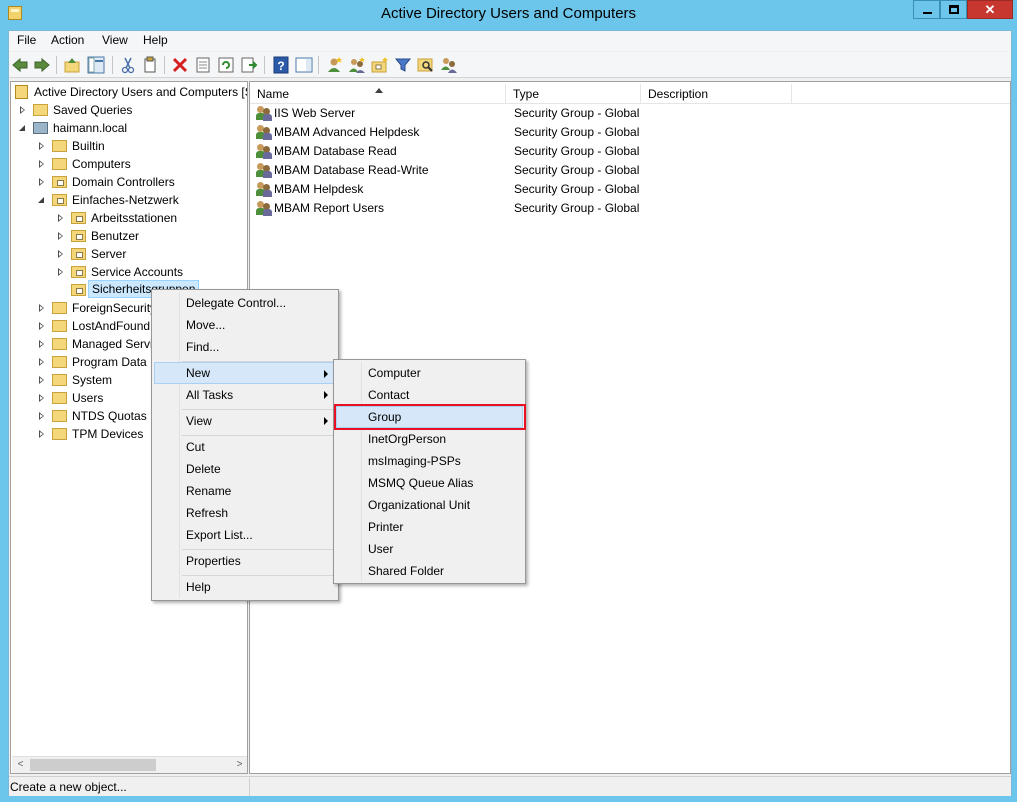 The height and width of the screenshot is (802, 1017). Describe the element at coordinates (42, 65) in the screenshot. I see `forward-icon` at that location.